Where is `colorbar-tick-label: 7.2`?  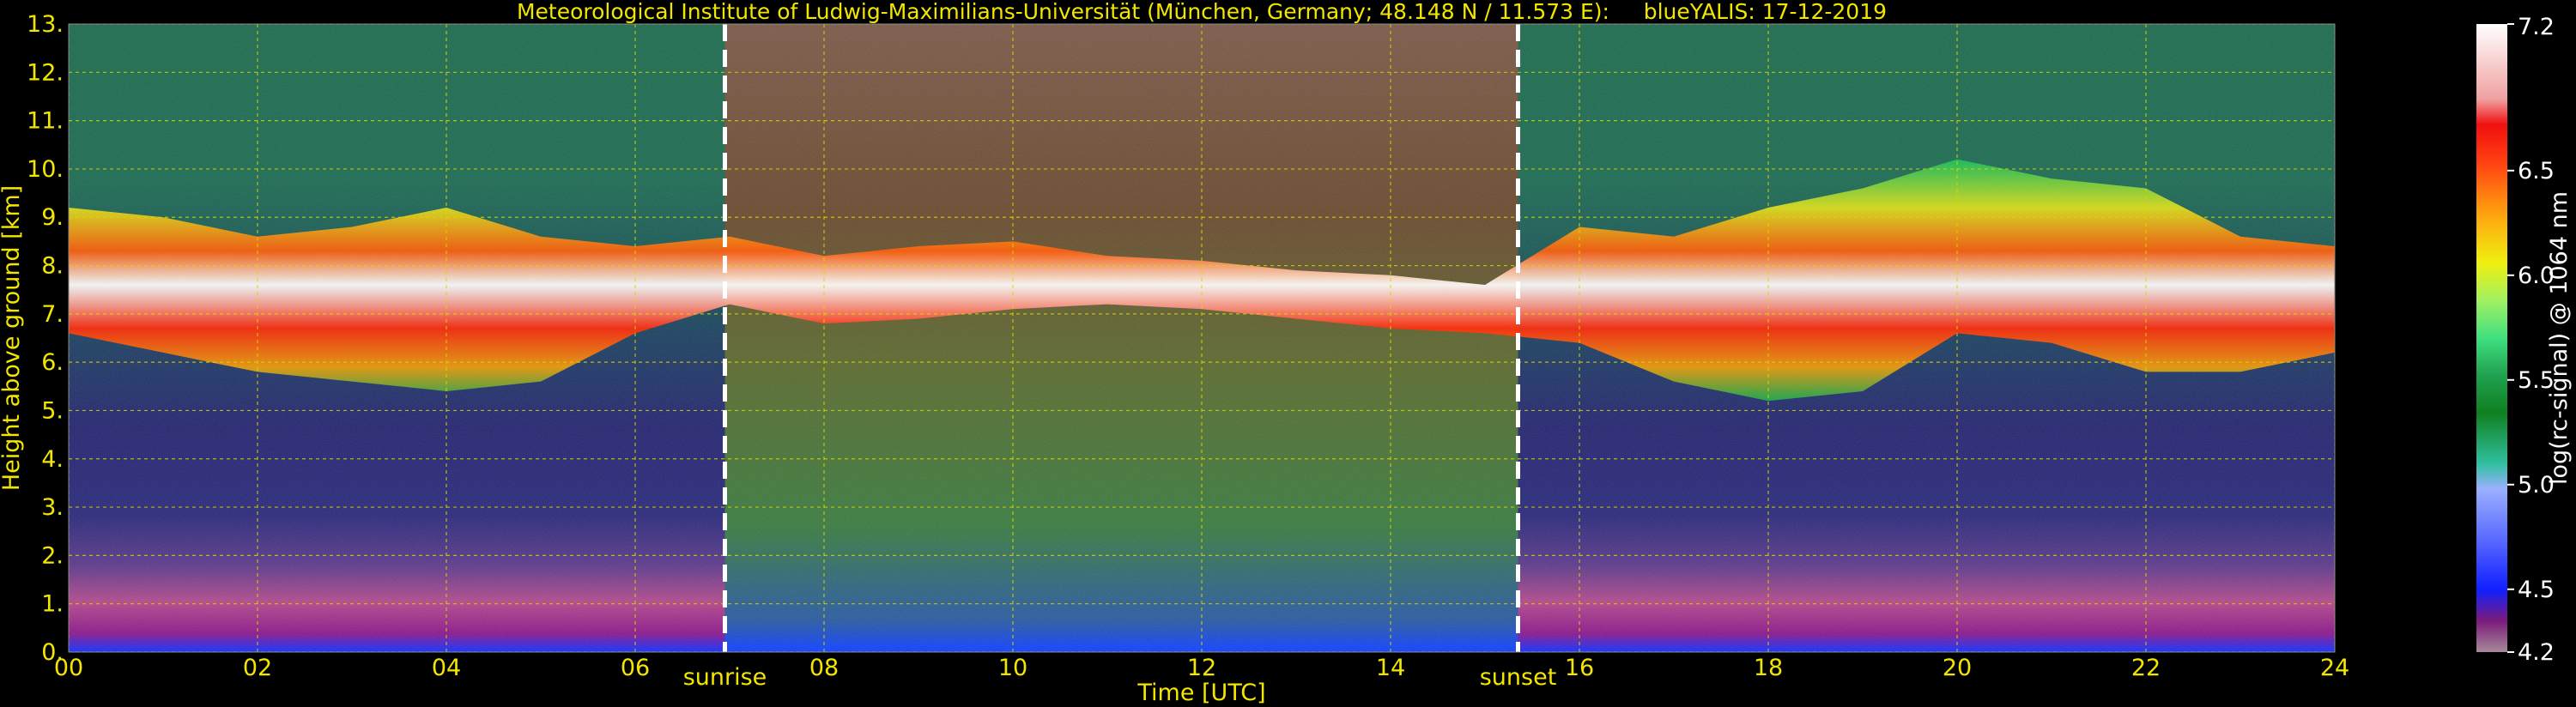
colorbar-tick-label: 7.2 is located at coordinates (2536, 27).